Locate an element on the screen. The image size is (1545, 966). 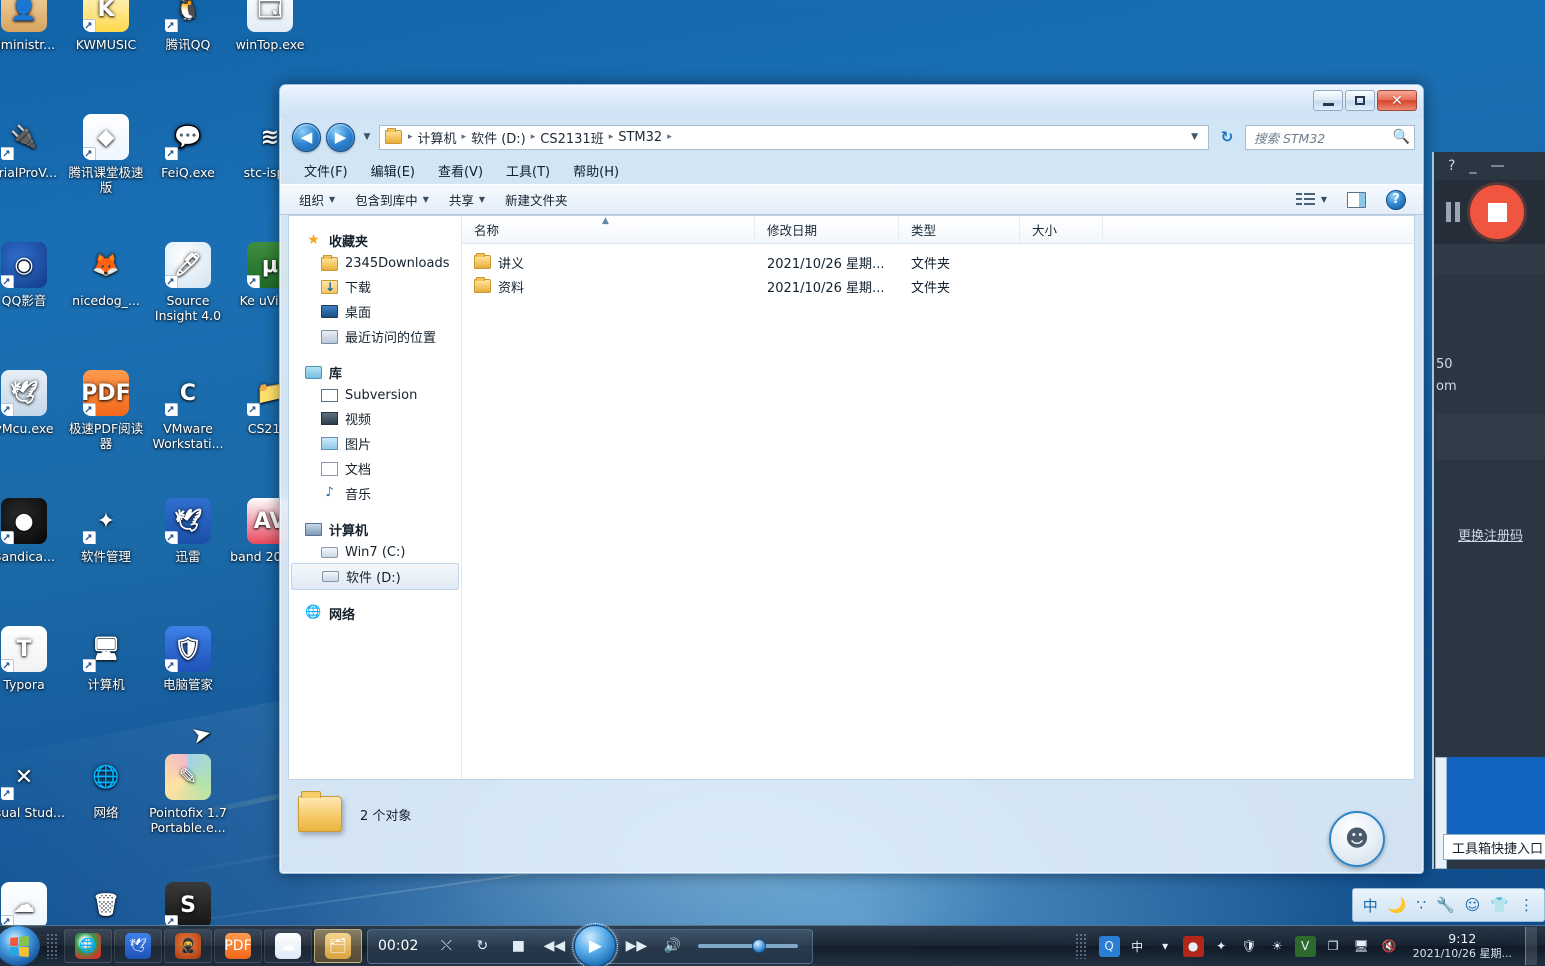
breadcrumb-item-drive: 软件 (D:) is located at coordinates (498, 137).